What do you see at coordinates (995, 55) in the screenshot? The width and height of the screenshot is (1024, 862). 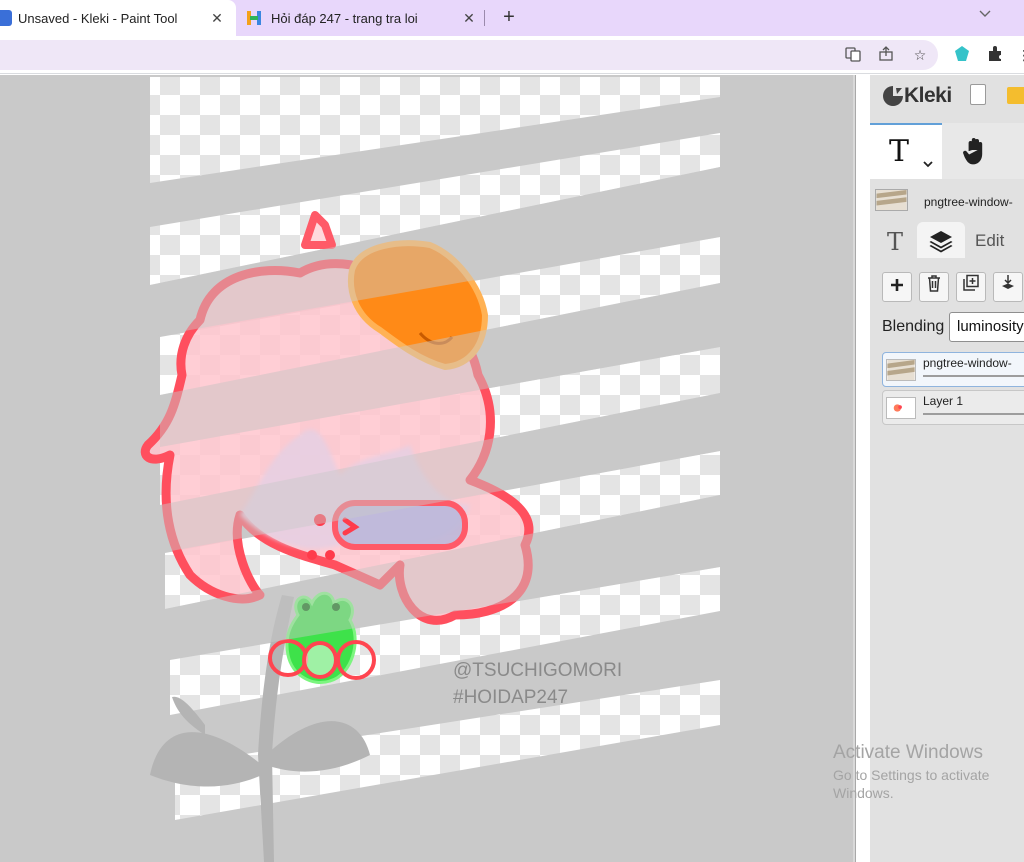 I see `extensions-puzzle-icon` at bounding box center [995, 55].